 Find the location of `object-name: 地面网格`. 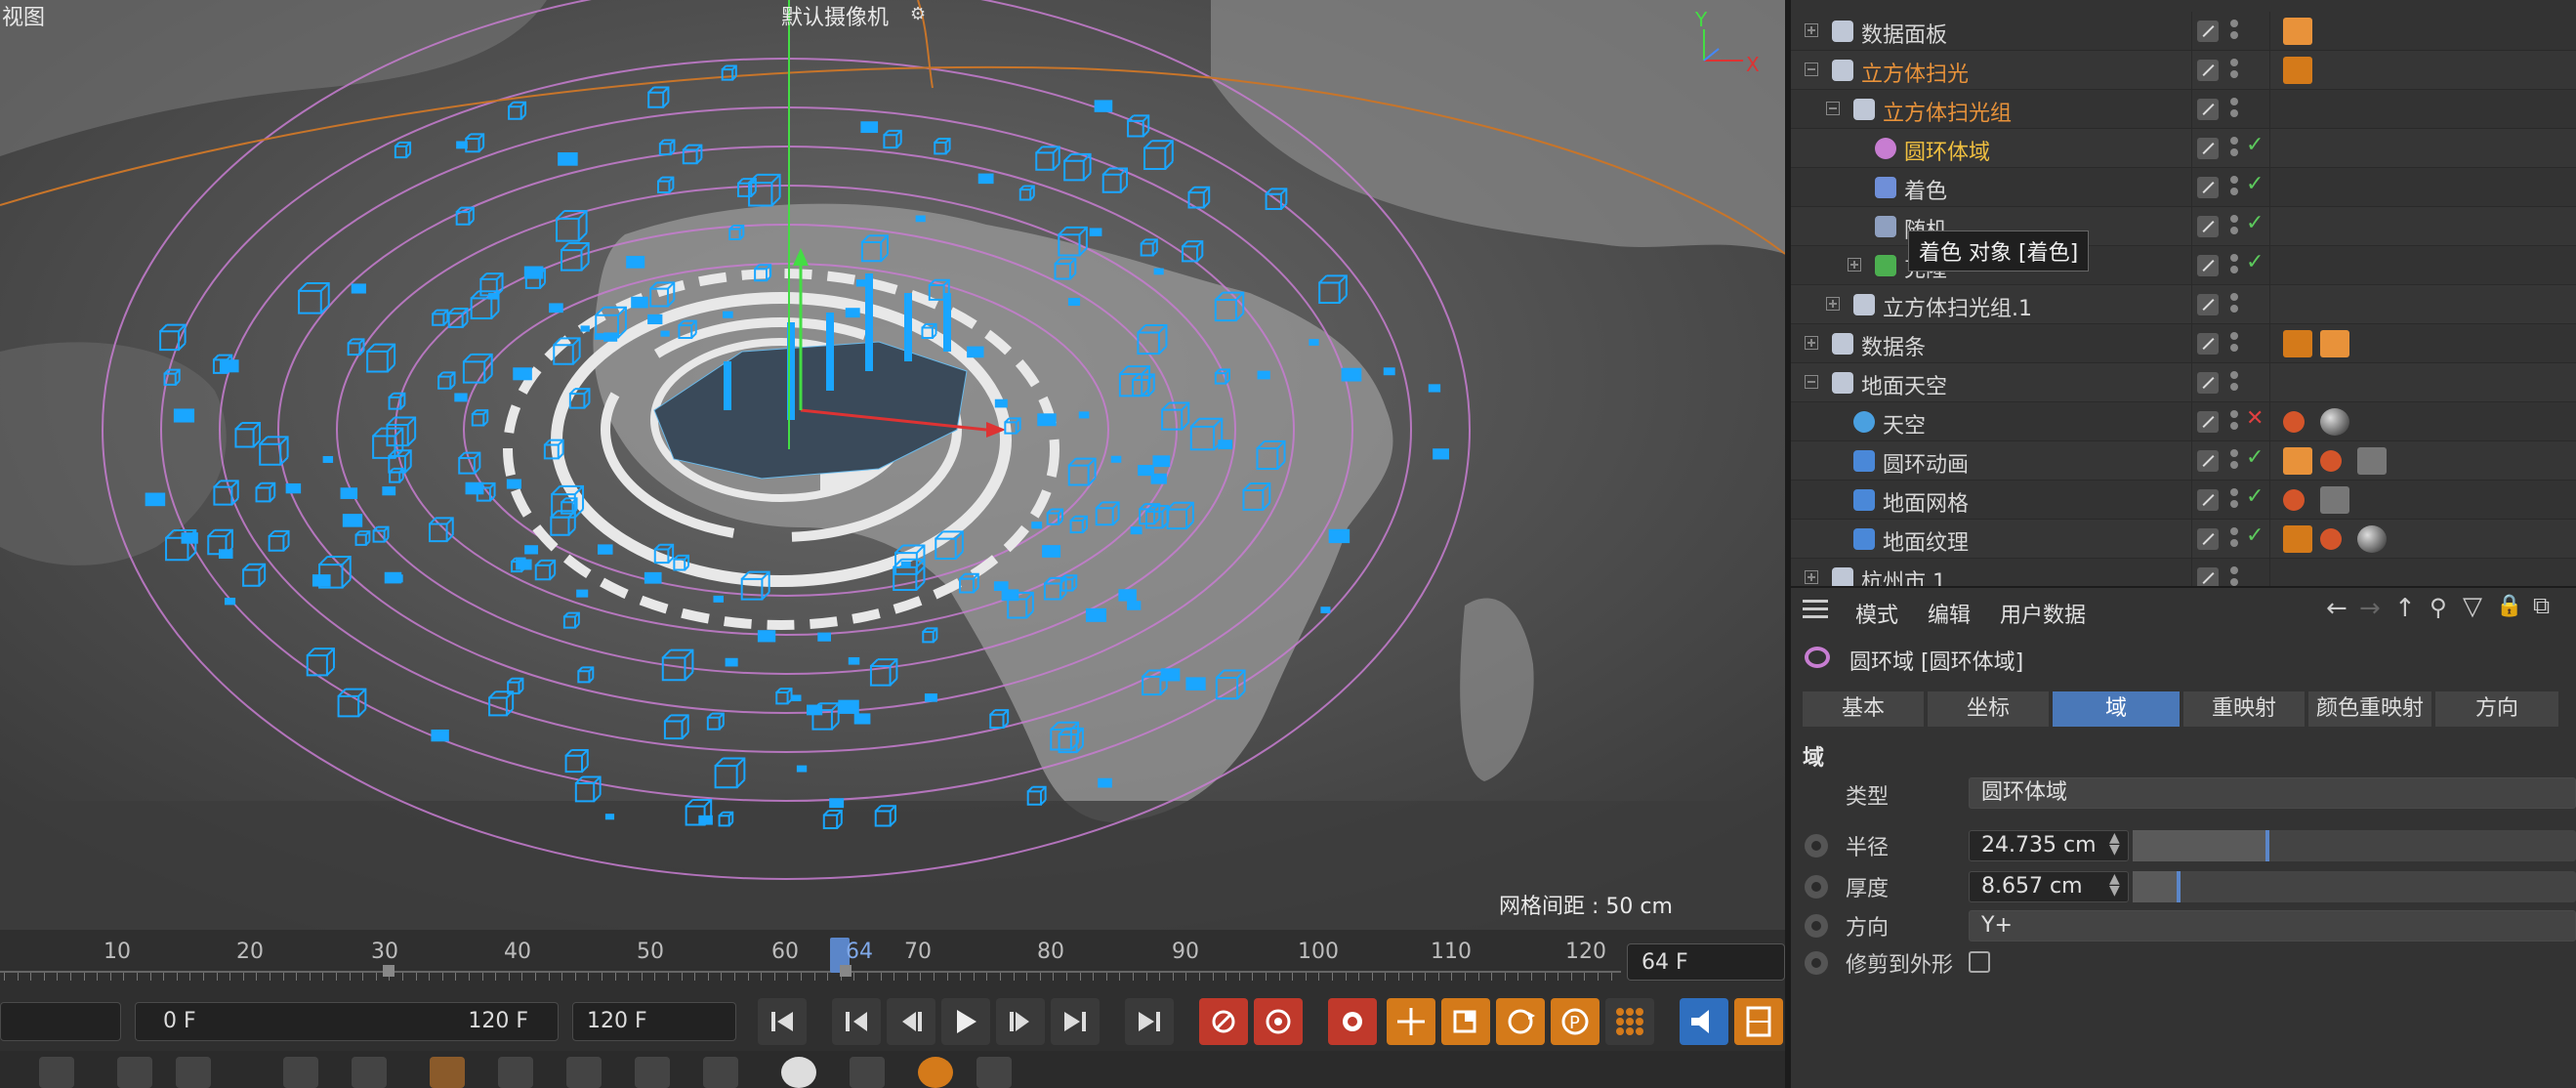

object-name: 地面网格 is located at coordinates (1926, 502).